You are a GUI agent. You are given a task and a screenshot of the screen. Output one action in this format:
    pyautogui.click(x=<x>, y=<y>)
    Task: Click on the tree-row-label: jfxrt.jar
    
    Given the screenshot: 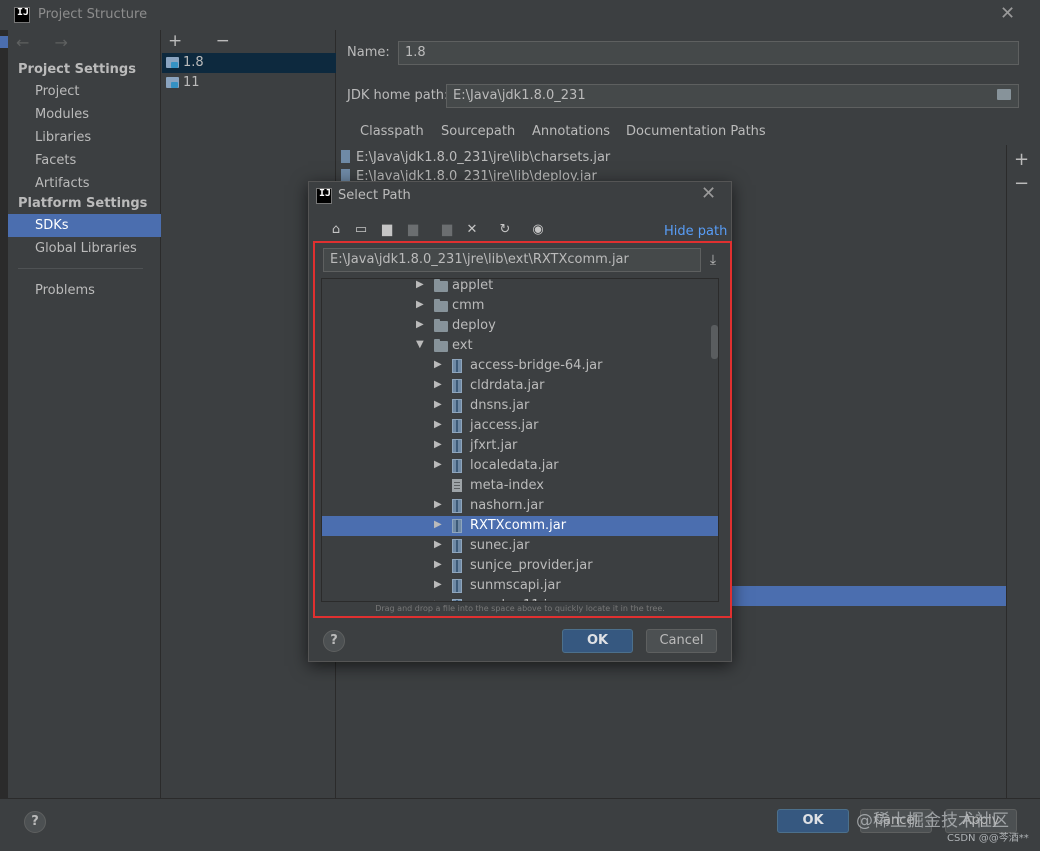 What is the action you would take?
    pyautogui.click(x=494, y=445)
    